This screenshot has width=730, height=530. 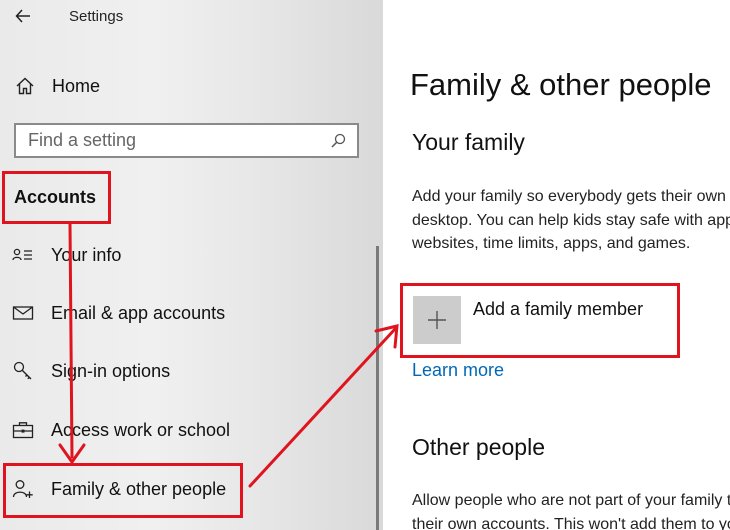 I want to click on sidebar-scrollbar, so click(x=377, y=388).